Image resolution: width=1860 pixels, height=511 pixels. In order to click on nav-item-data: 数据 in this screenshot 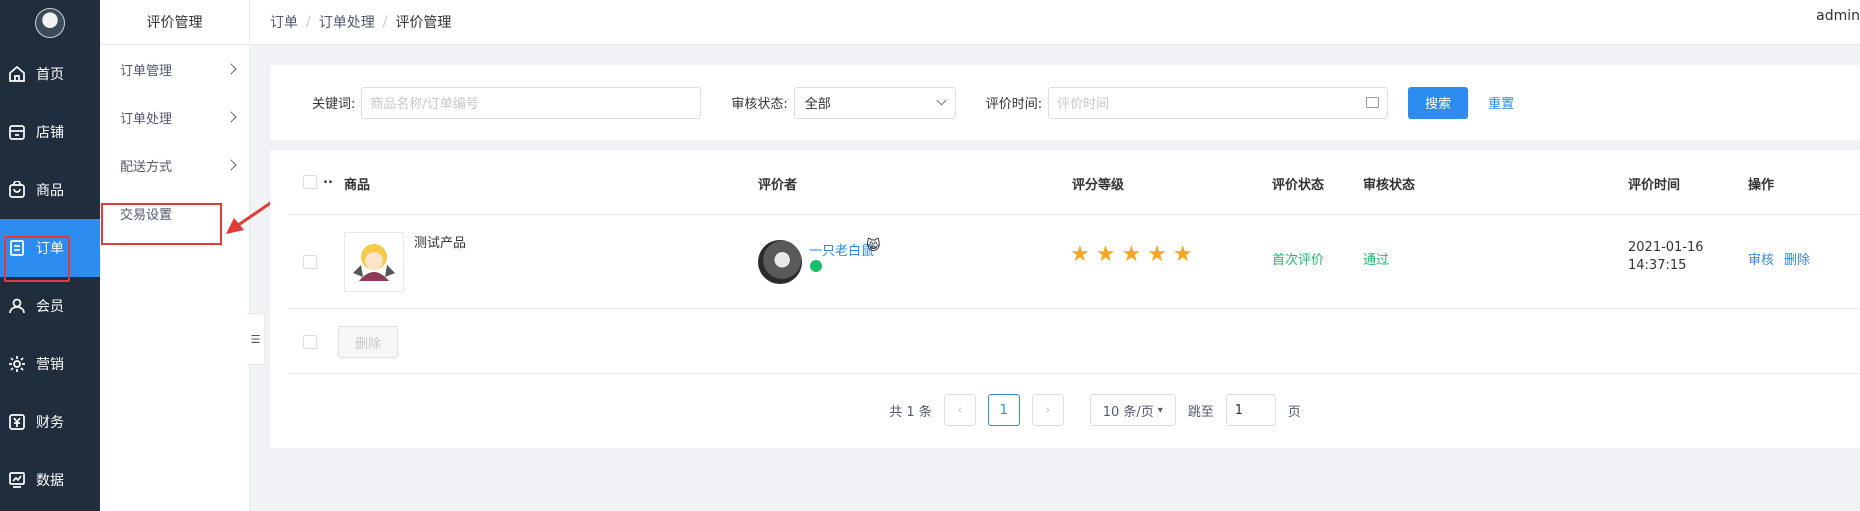, I will do `click(50, 480)`.